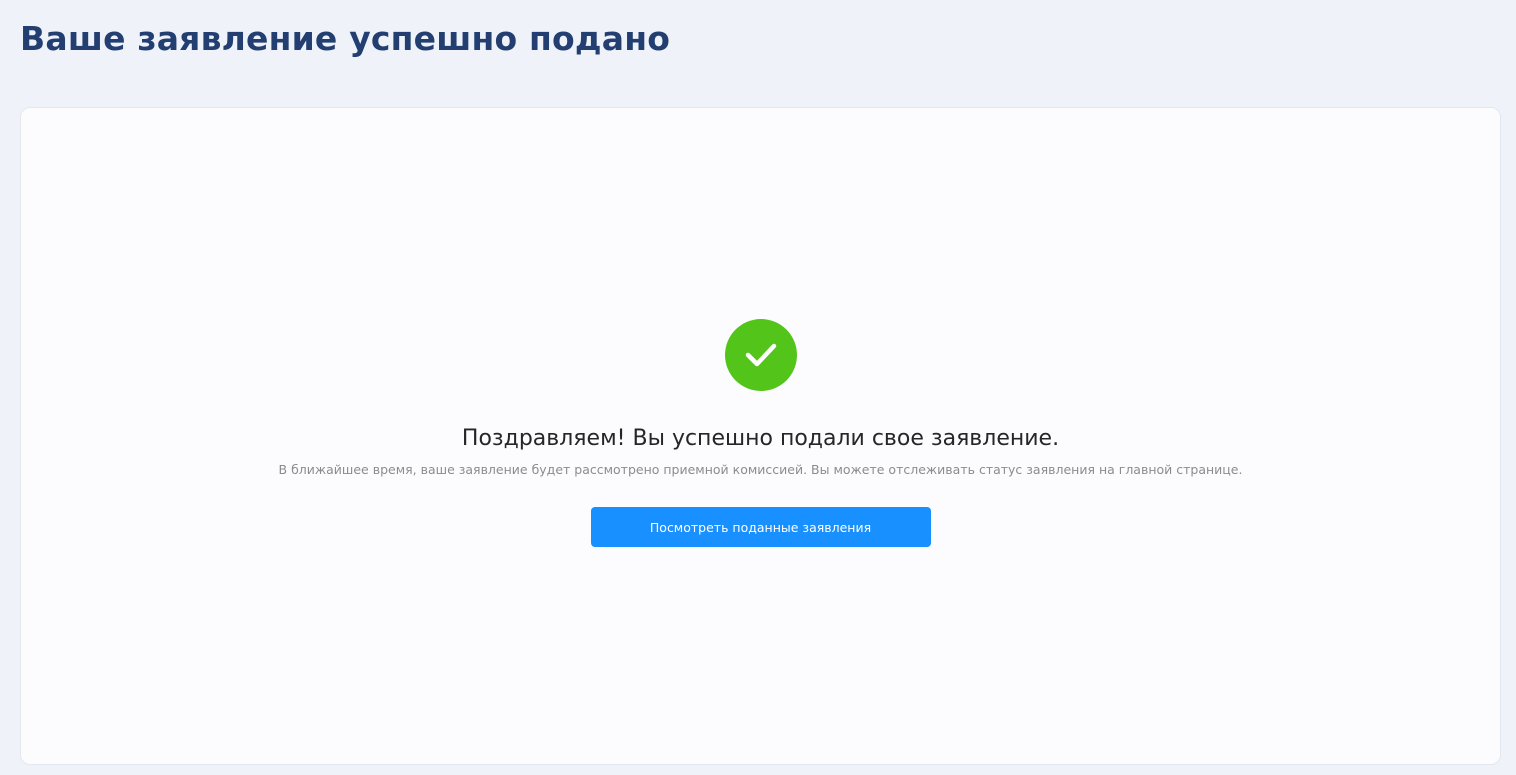 The height and width of the screenshot is (775, 1516). I want to click on success-check-icon, so click(760, 355).